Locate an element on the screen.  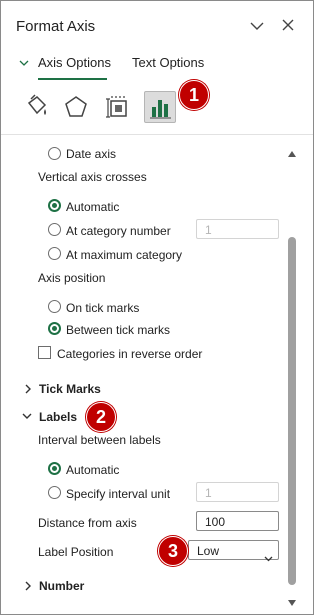
distance-from-axis-input: 100 is located at coordinates (237, 521).